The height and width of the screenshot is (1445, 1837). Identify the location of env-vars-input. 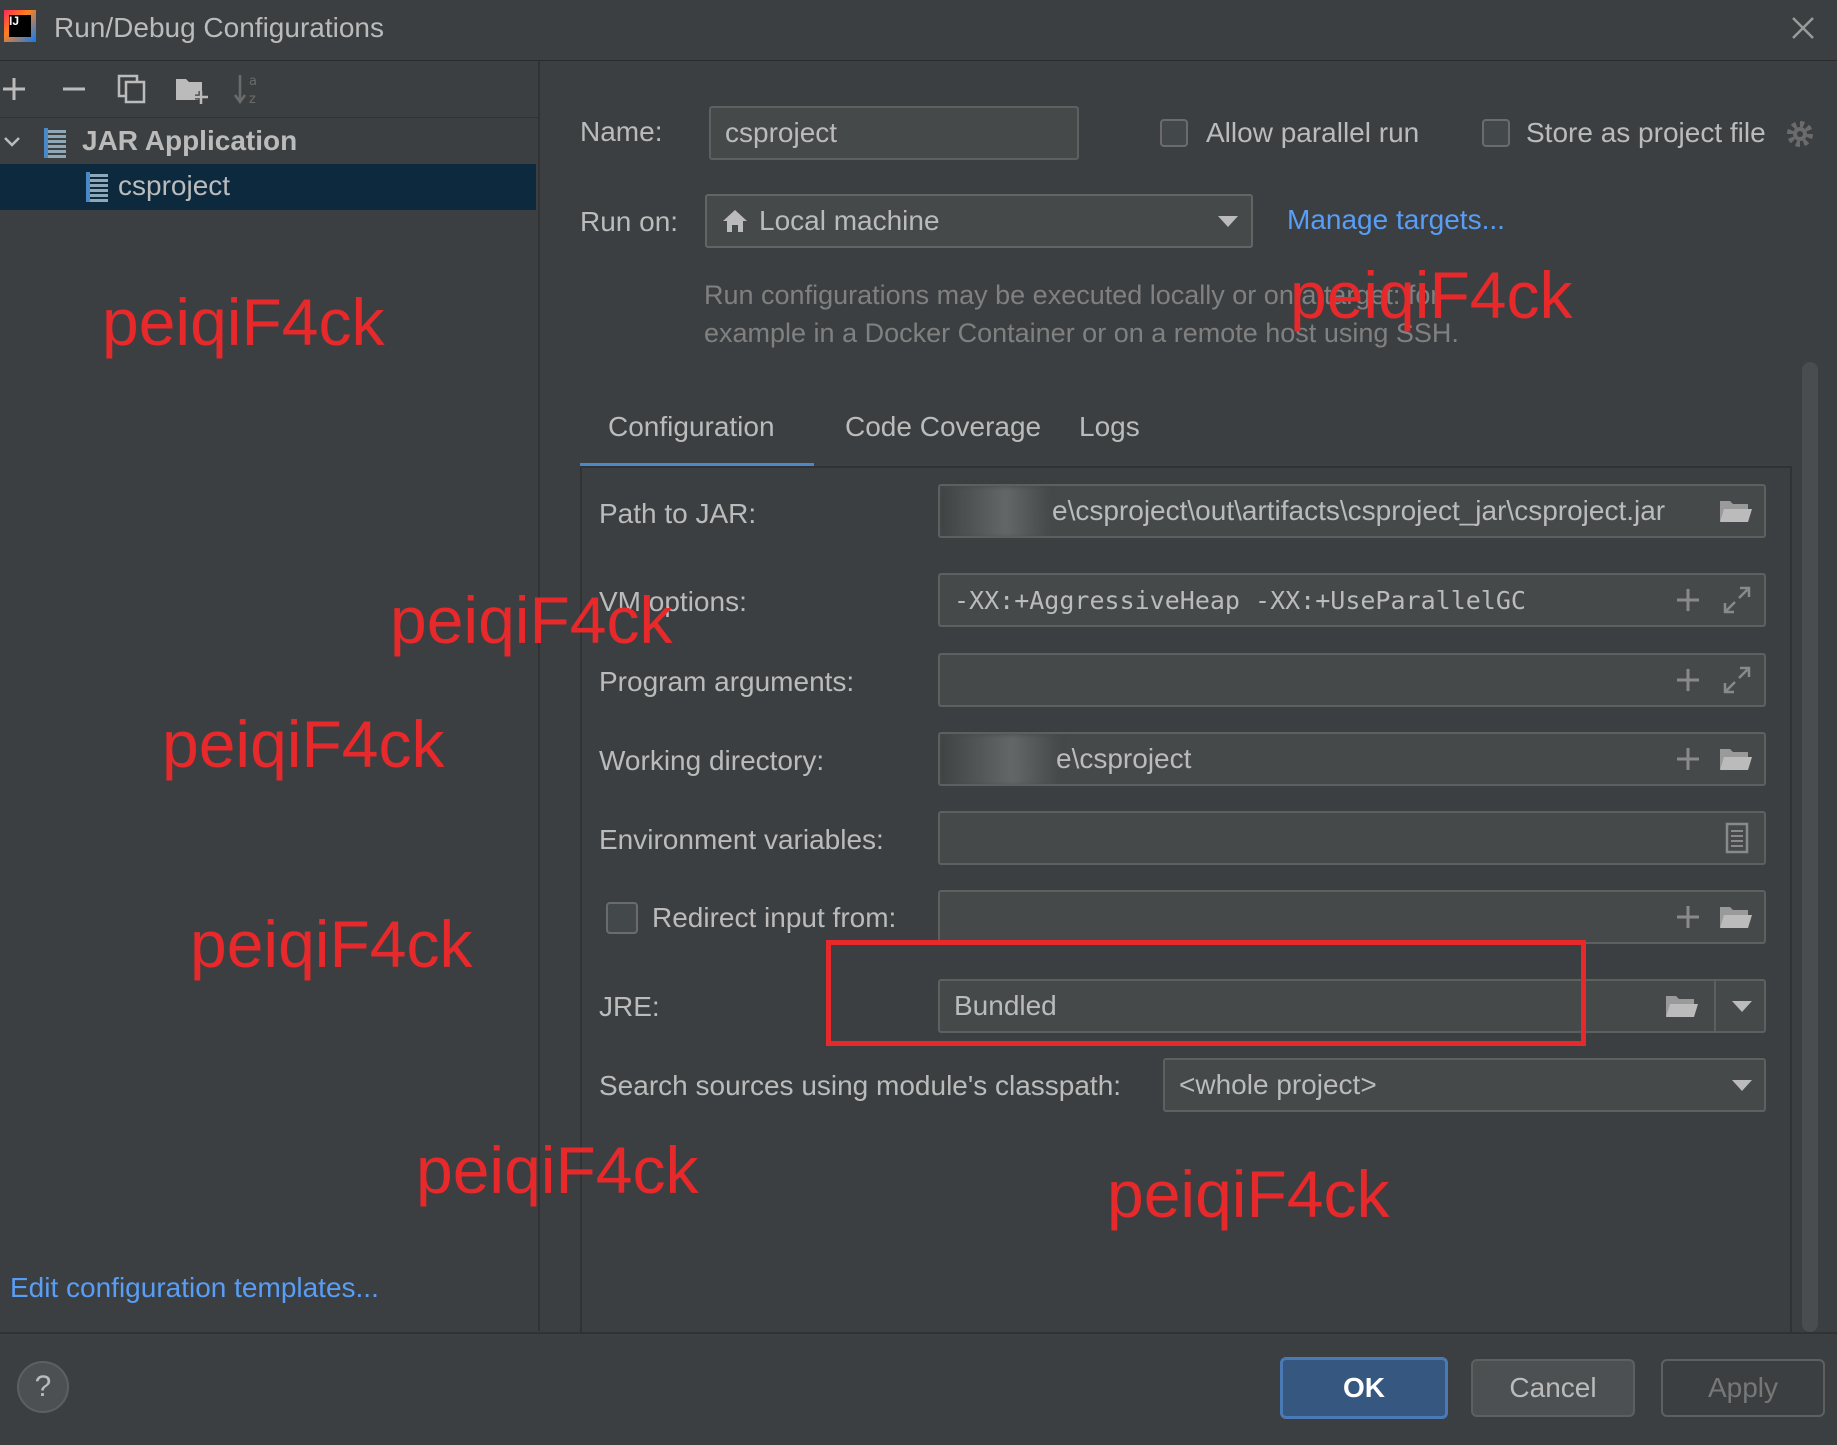
(1352, 838).